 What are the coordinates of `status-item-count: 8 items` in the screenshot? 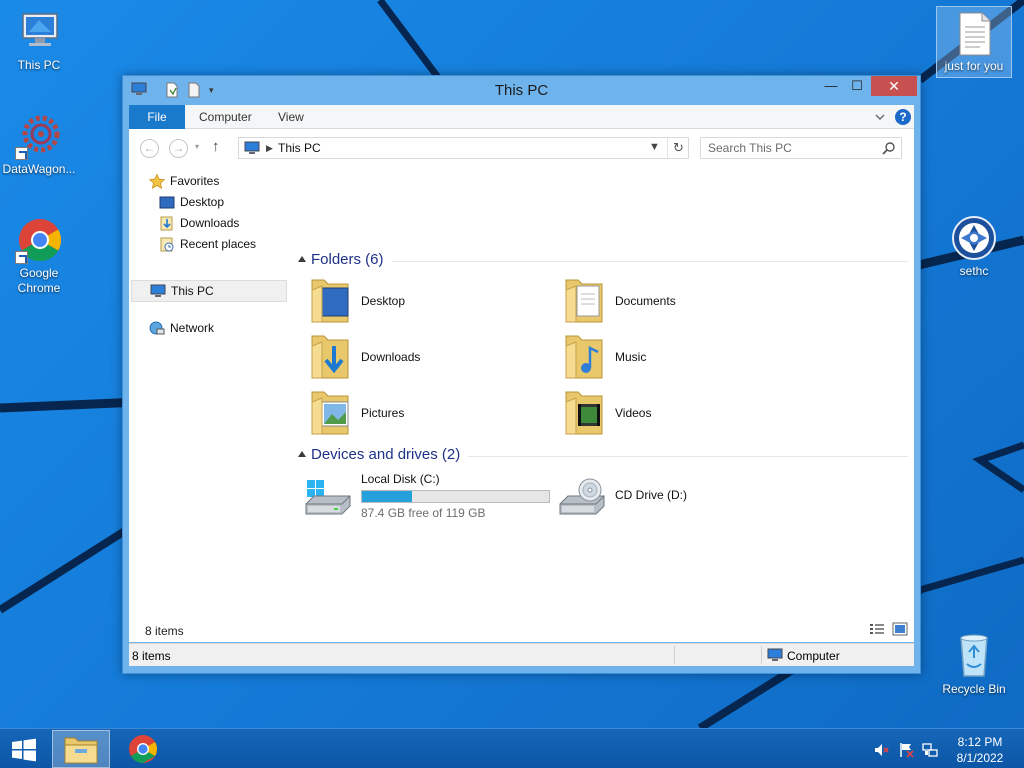 It's located at (151, 656).